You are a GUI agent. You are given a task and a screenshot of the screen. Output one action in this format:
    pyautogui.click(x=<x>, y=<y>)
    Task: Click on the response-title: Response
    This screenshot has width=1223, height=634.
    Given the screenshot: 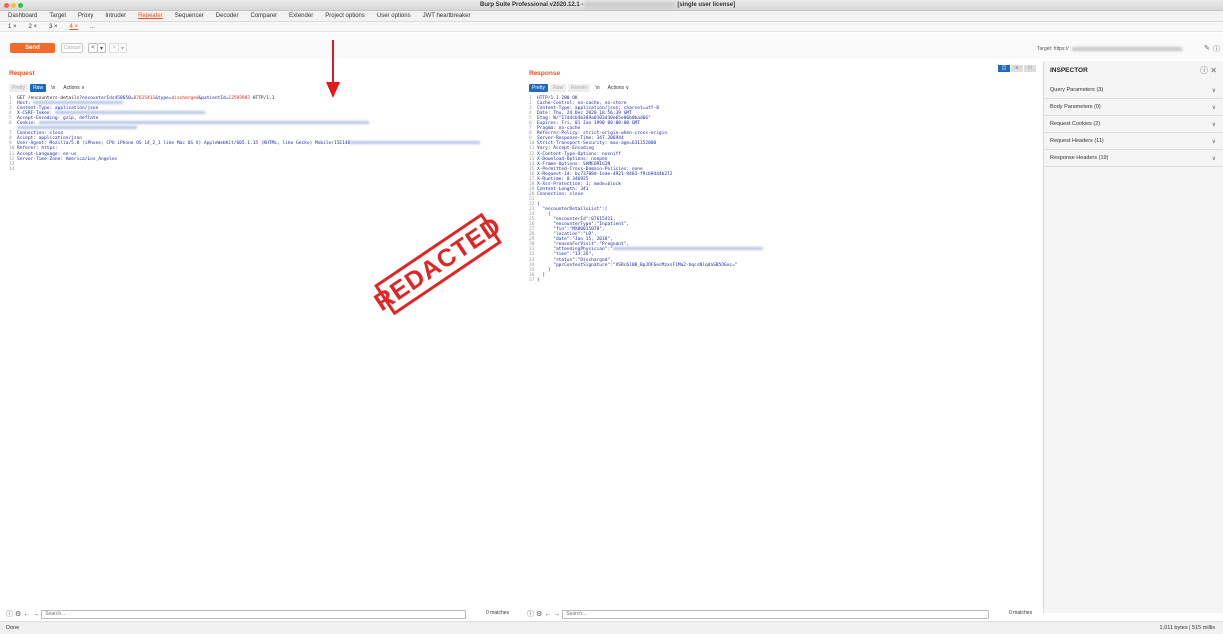 What is the action you would take?
    pyautogui.click(x=545, y=73)
    